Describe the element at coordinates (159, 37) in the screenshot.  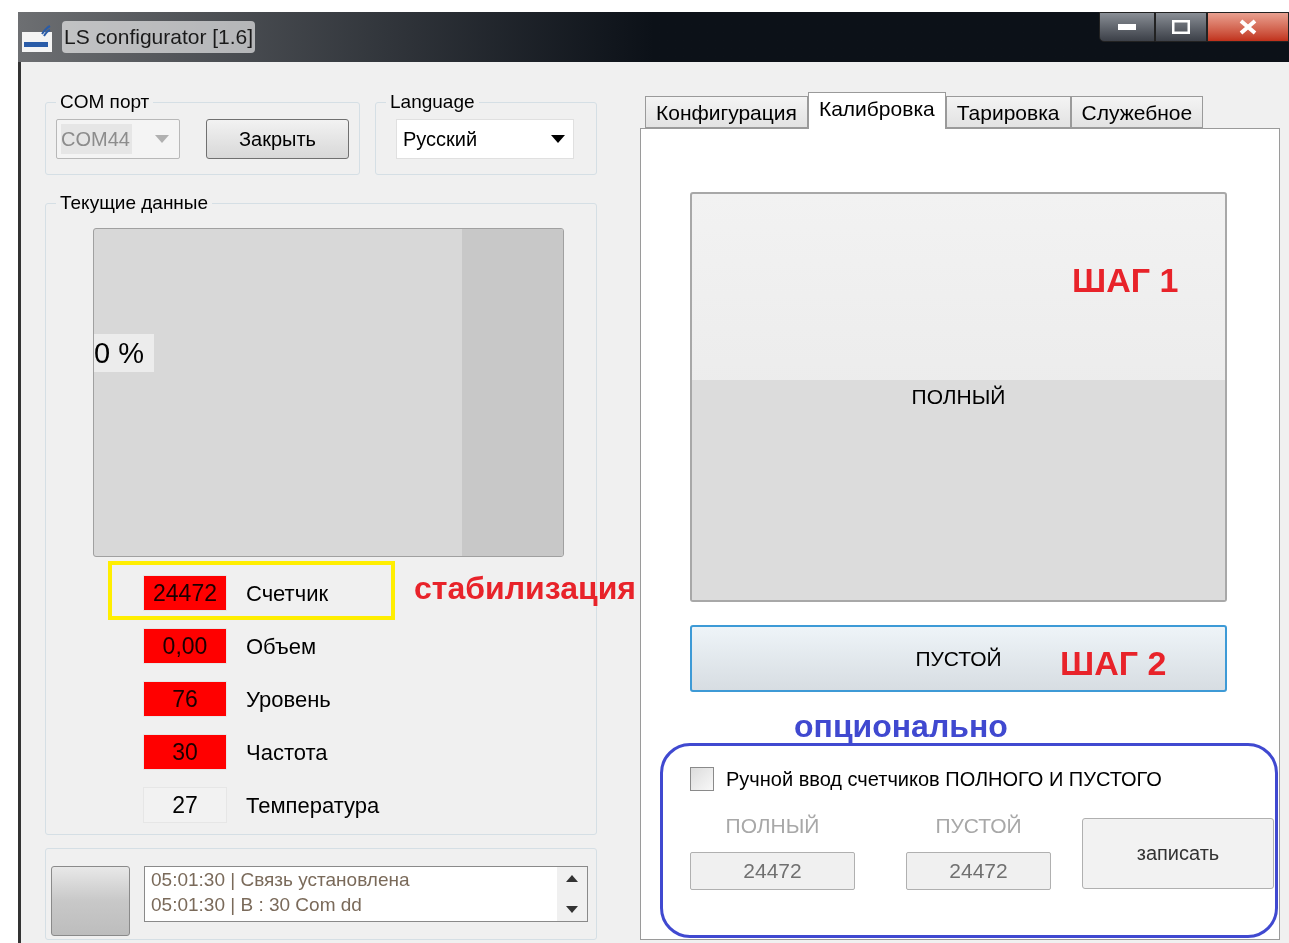
I see `window-title: LS configurator [1.6]` at that location.